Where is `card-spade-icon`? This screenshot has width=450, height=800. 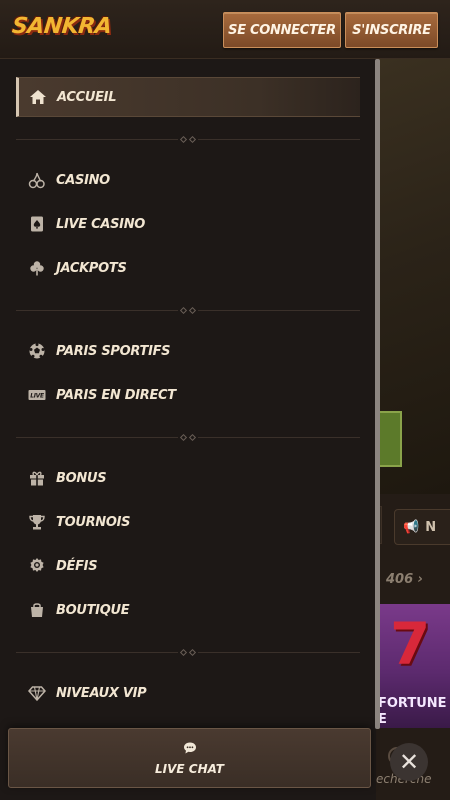 card-spade-icon is located at coordinates (37, 224).